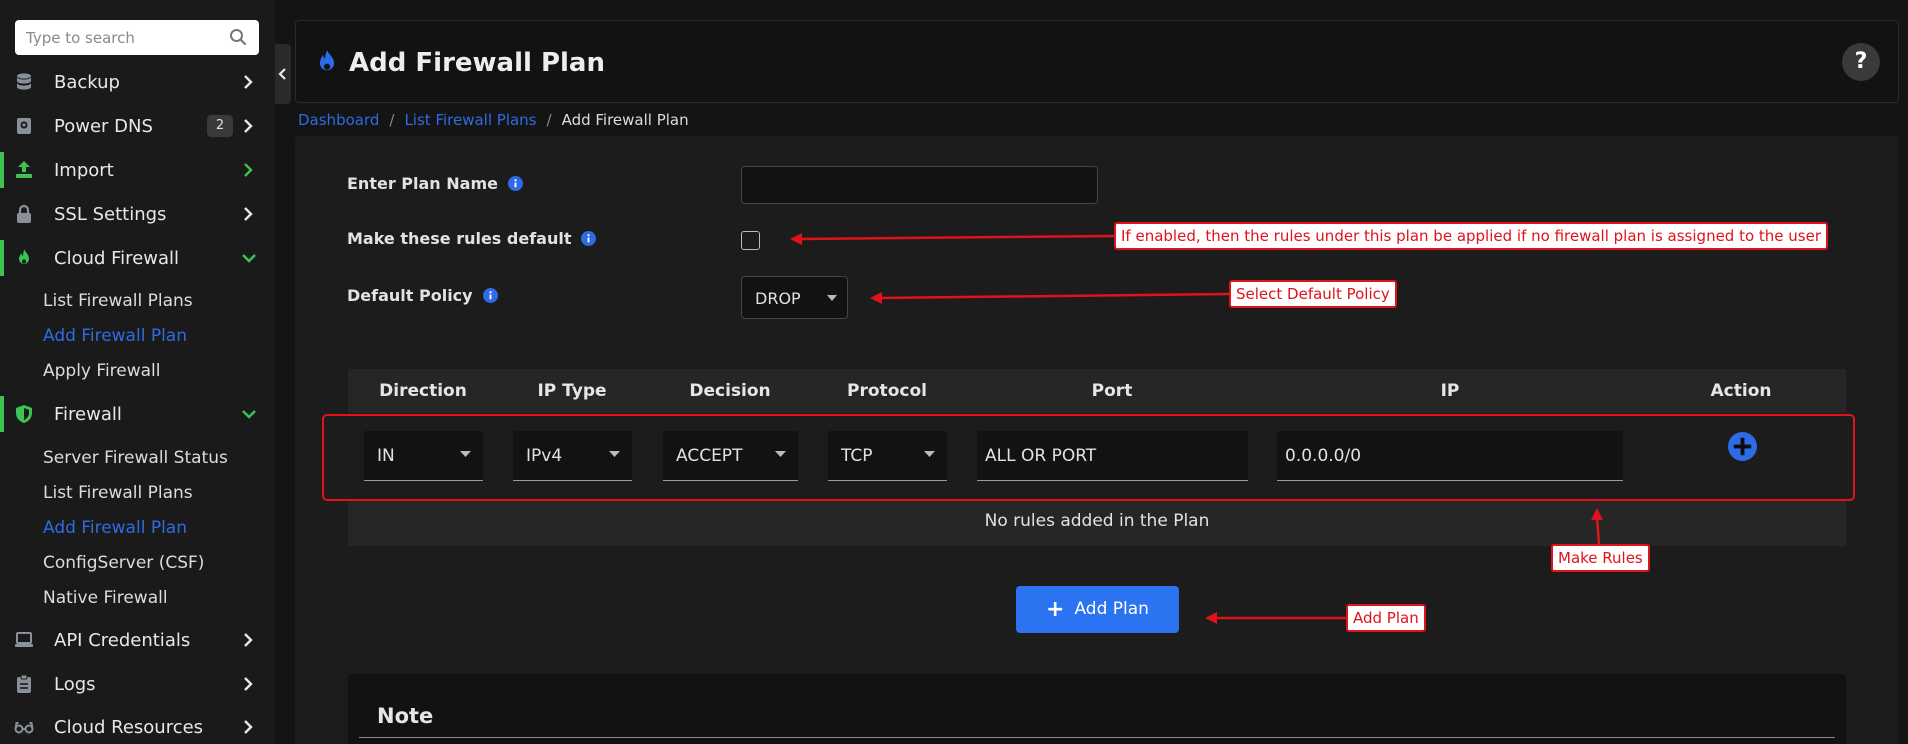  Describe the element at coordinates (730, 391) in the screenshot. I see `column-header-decision: Decision` at that location.